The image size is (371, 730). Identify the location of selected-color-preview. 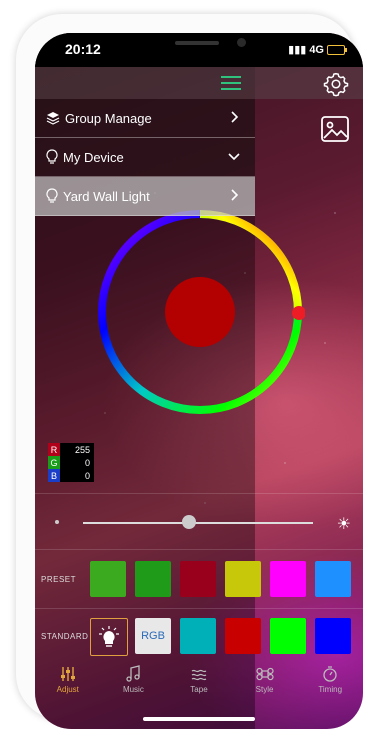
(200, 312).